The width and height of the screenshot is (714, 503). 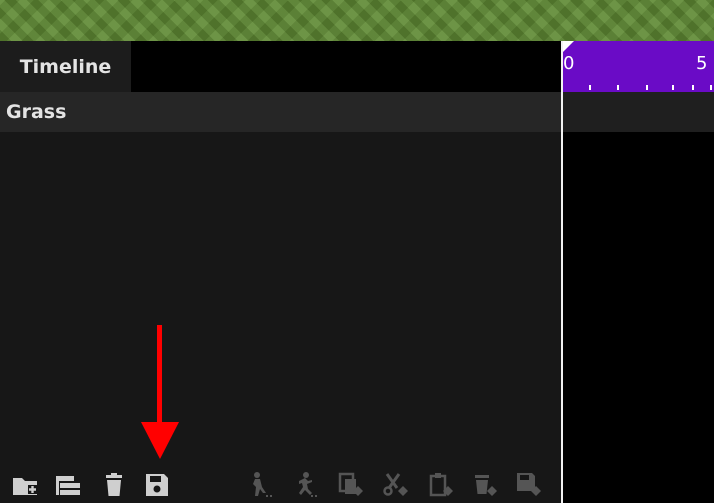 I want to click on copy-keyframe-icon, so click(x=350, y=484).